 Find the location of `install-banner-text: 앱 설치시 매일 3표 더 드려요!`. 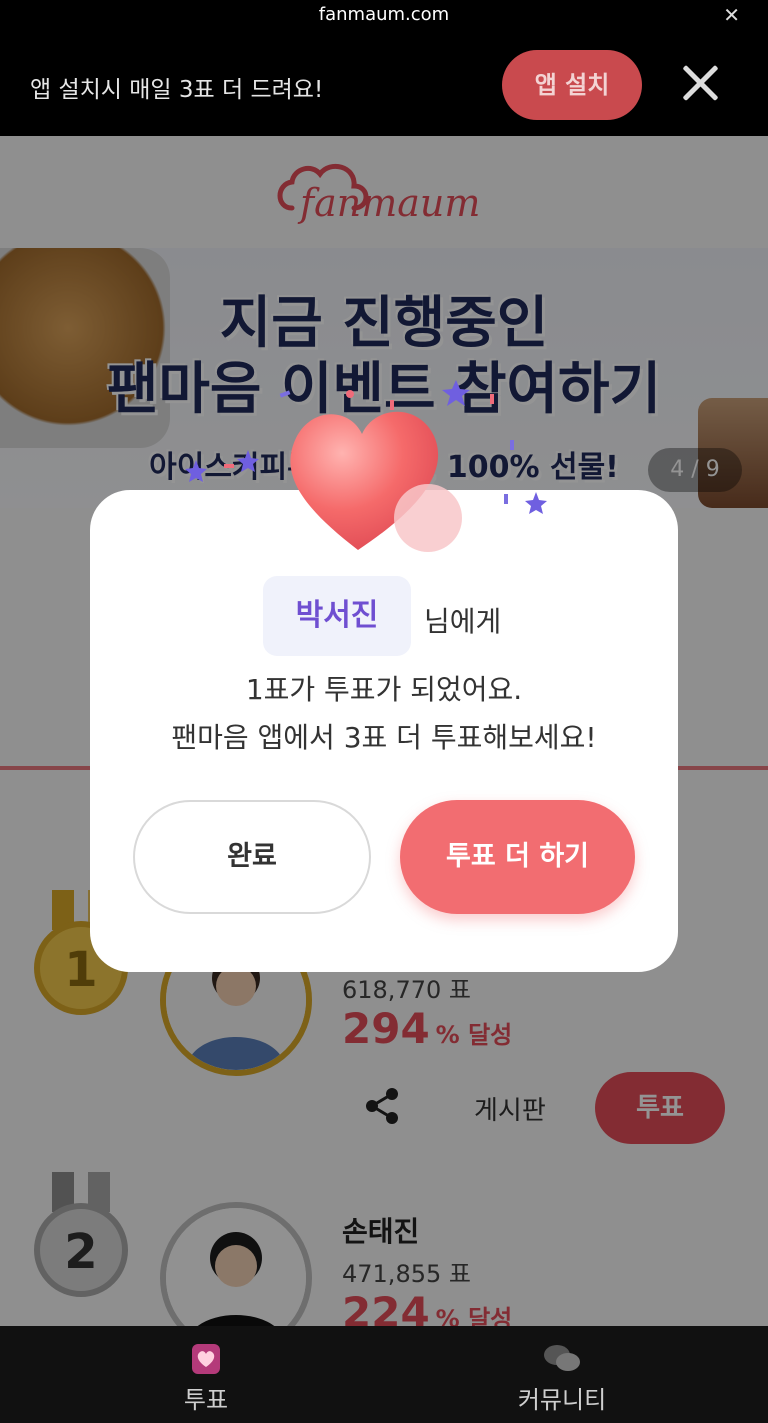

install-banner-text: 앱 설치시 매일 3표 더 드려요! is located at coordinates (177, 90).